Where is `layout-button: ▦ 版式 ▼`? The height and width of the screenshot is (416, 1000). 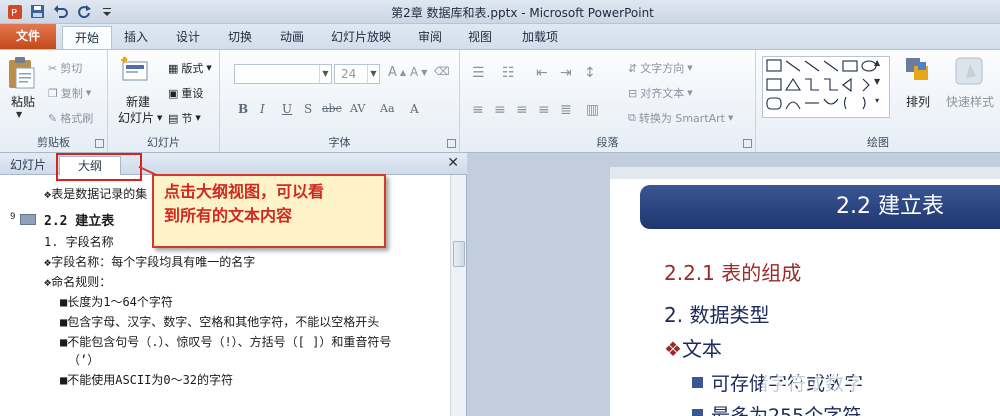
layout-button: ▦ 版式 ▼ is located at coordinates (190, 68).